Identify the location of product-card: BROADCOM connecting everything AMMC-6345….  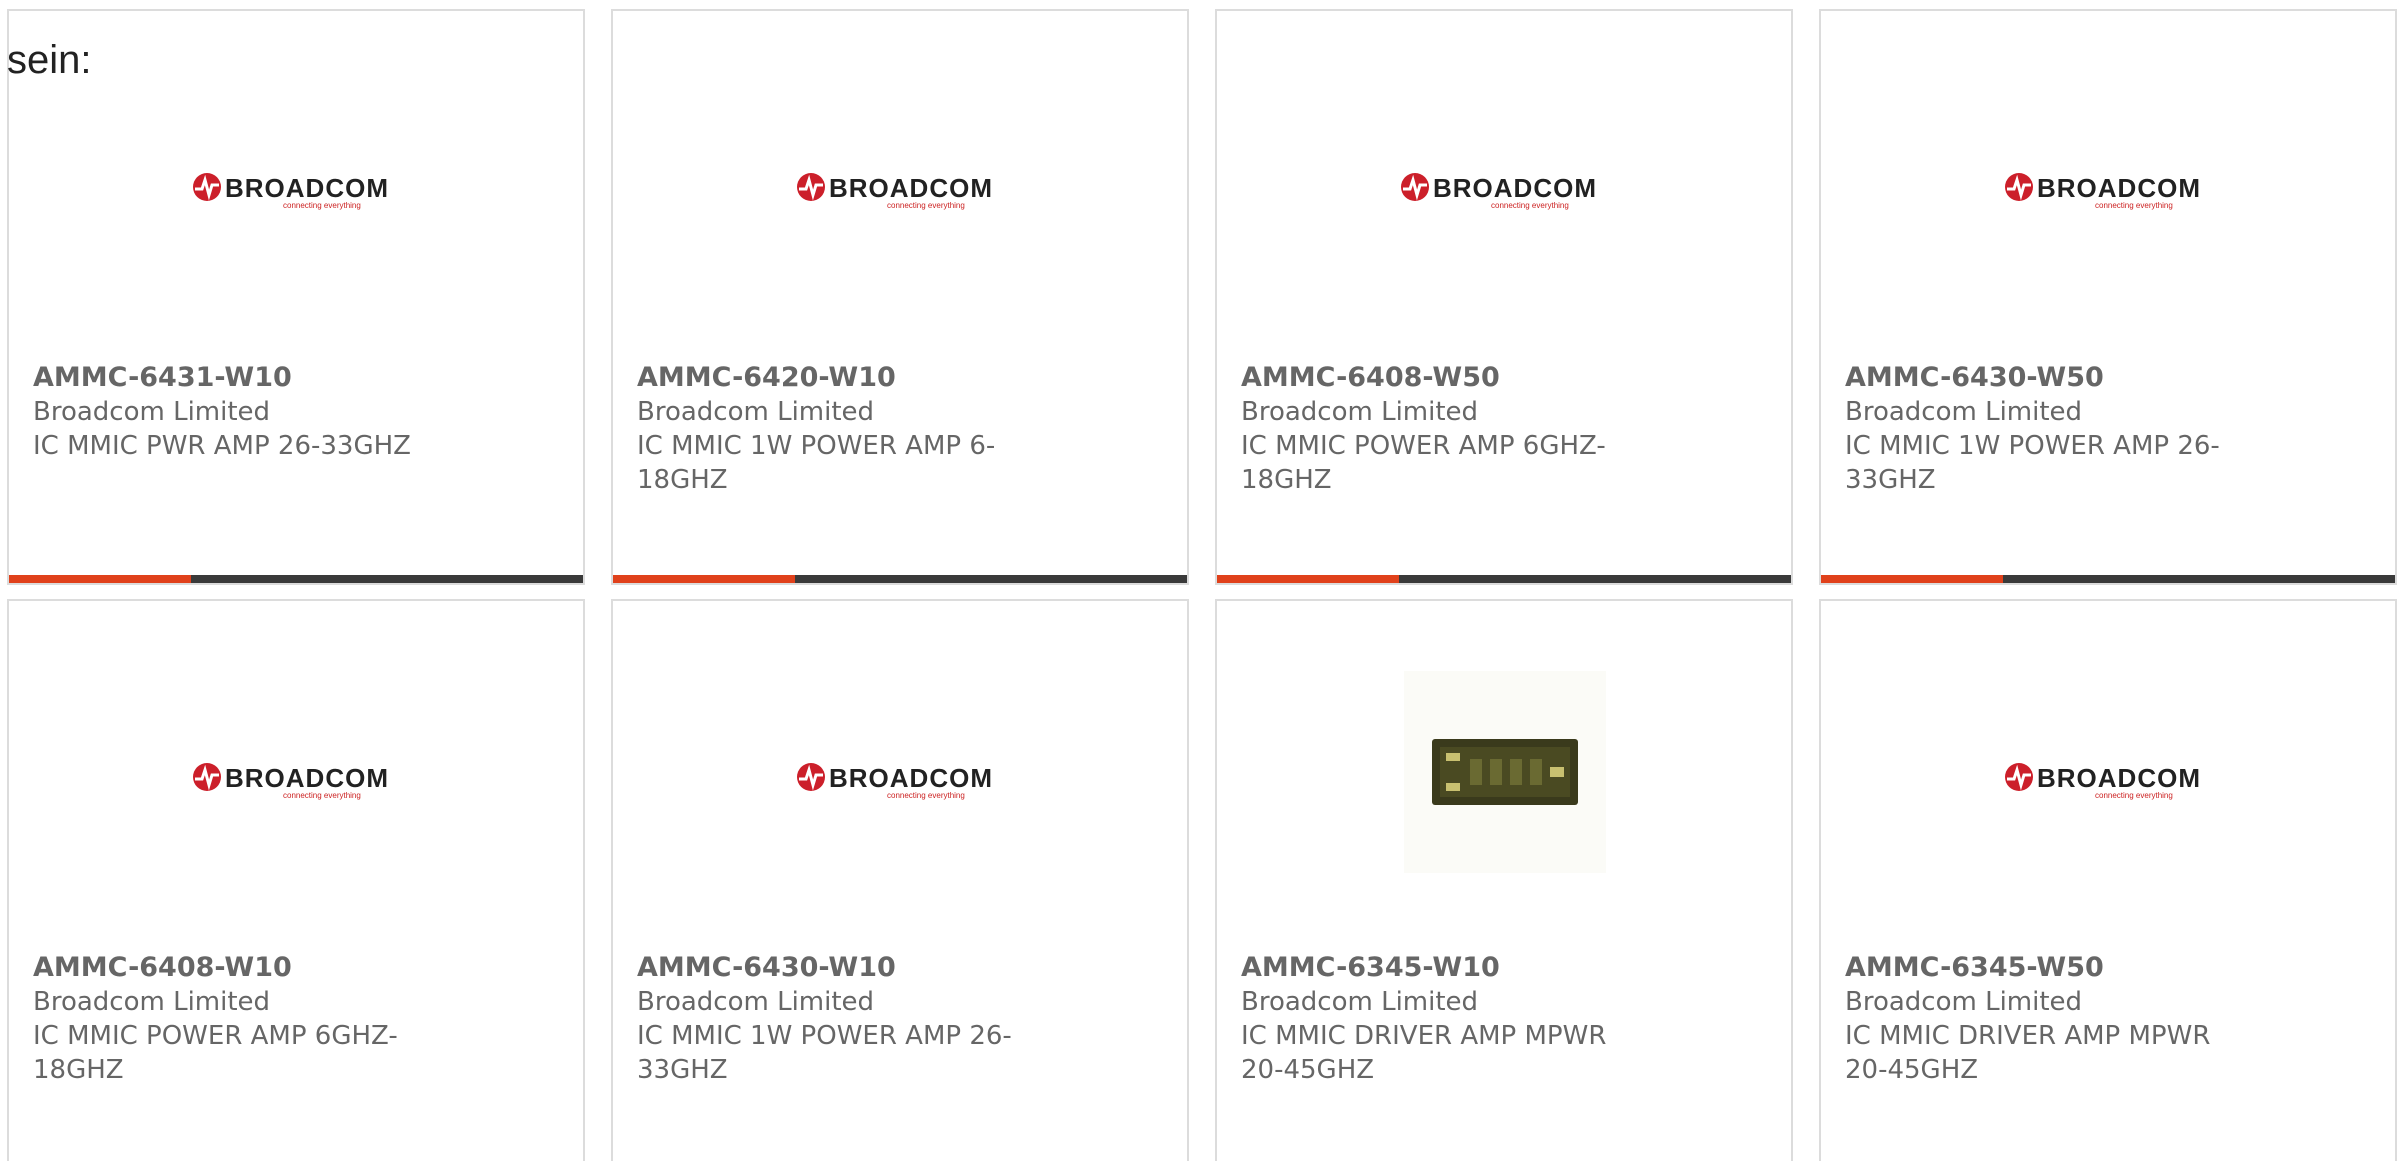
(2108, 880).